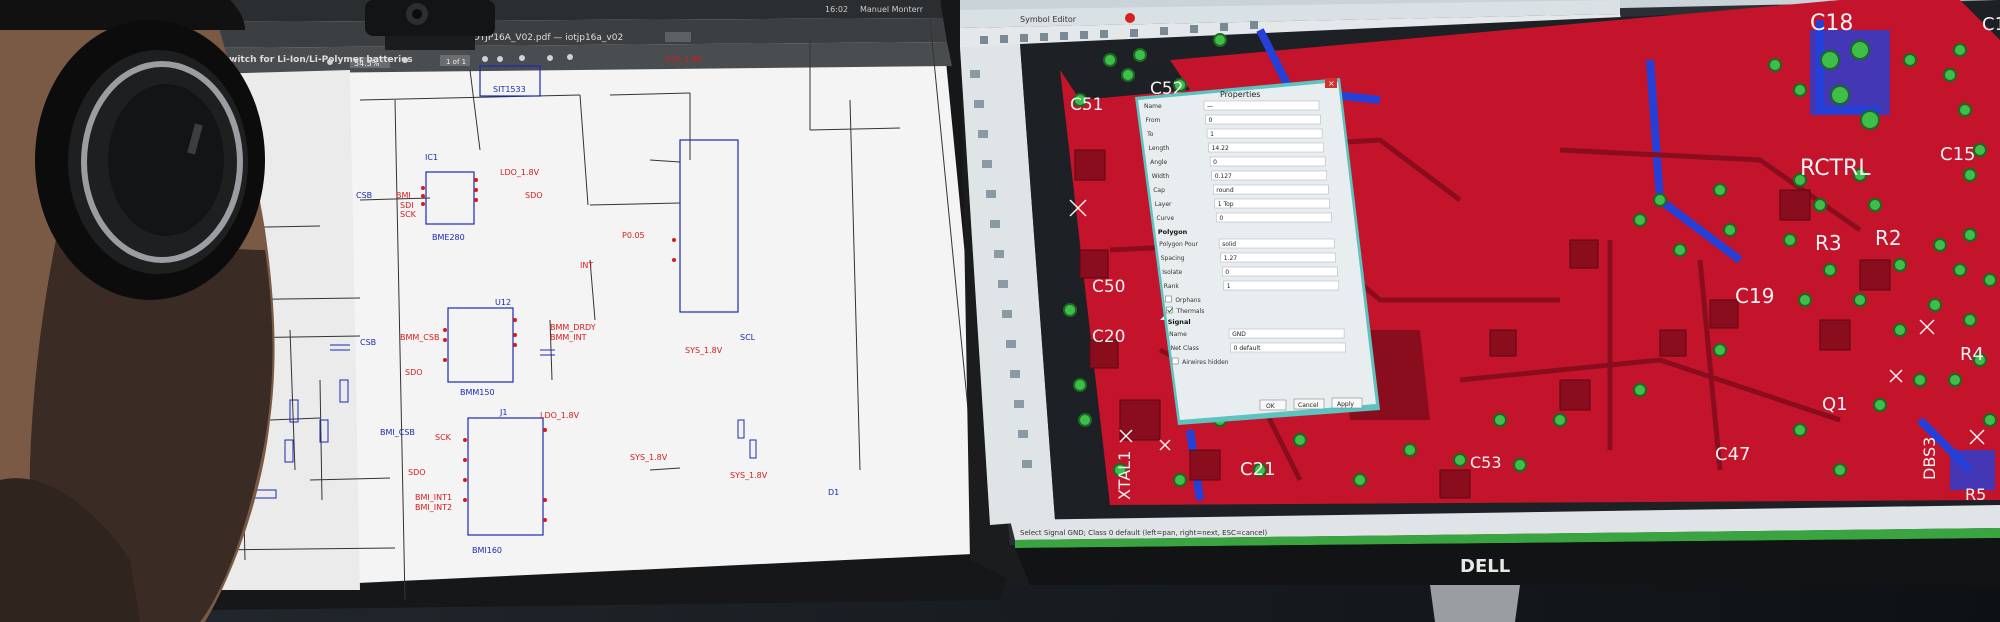  What do you see at coordinates (534, 195) in the screenshot?
I see `label-sdo: SDO` at bounding box center [534, 195].